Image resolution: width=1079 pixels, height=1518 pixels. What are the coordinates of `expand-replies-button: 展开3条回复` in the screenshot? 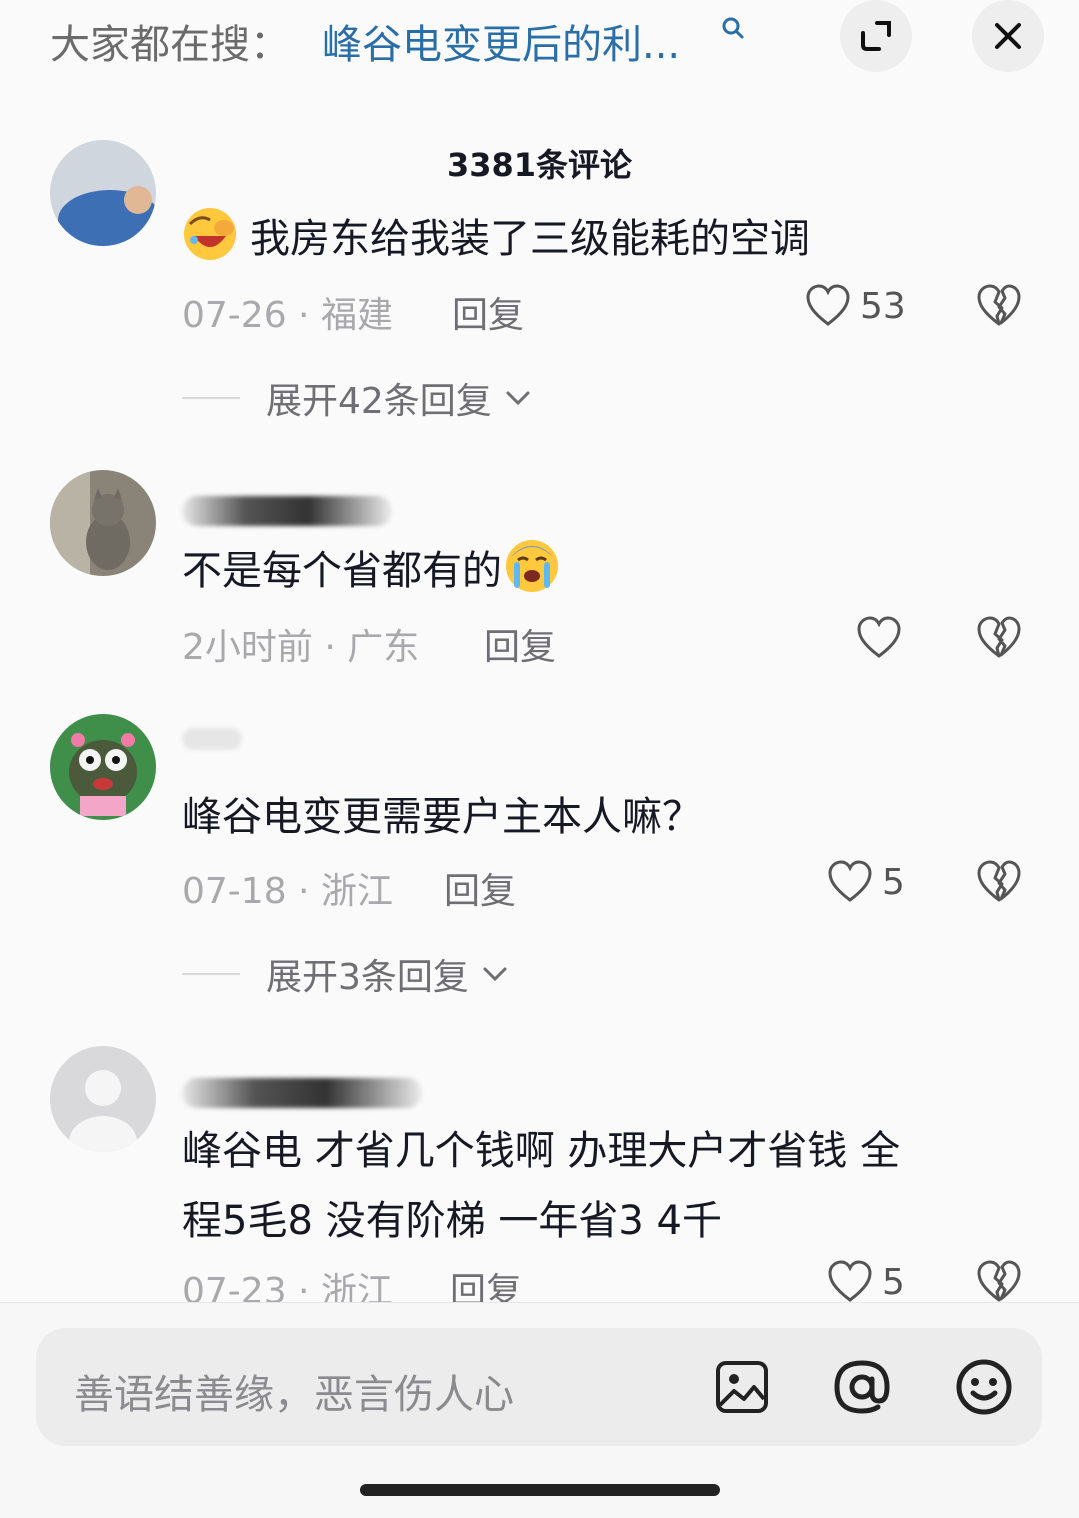 It's located at (346, 974).